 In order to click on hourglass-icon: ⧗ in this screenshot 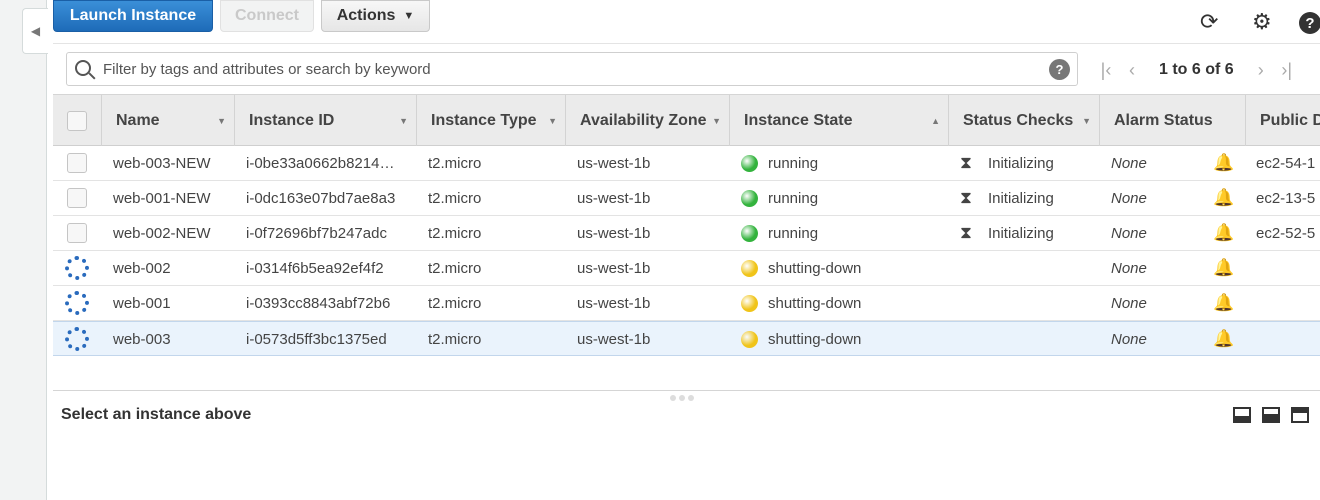, I will do `click(966, 232)`.